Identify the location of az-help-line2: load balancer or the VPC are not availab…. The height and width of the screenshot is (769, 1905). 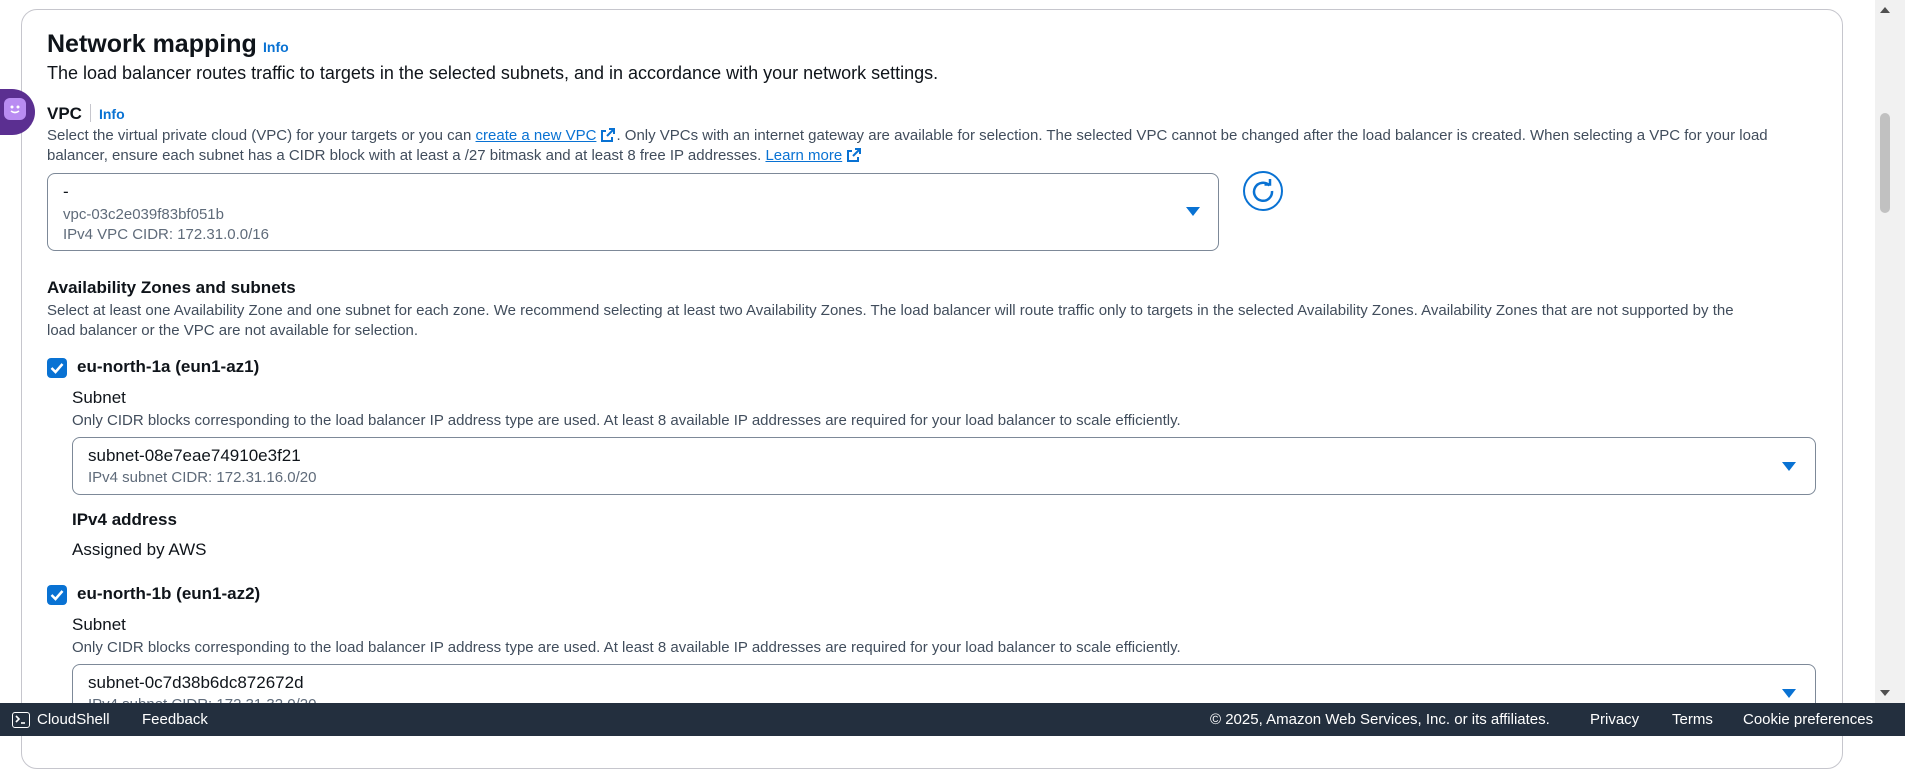
(233, 330).